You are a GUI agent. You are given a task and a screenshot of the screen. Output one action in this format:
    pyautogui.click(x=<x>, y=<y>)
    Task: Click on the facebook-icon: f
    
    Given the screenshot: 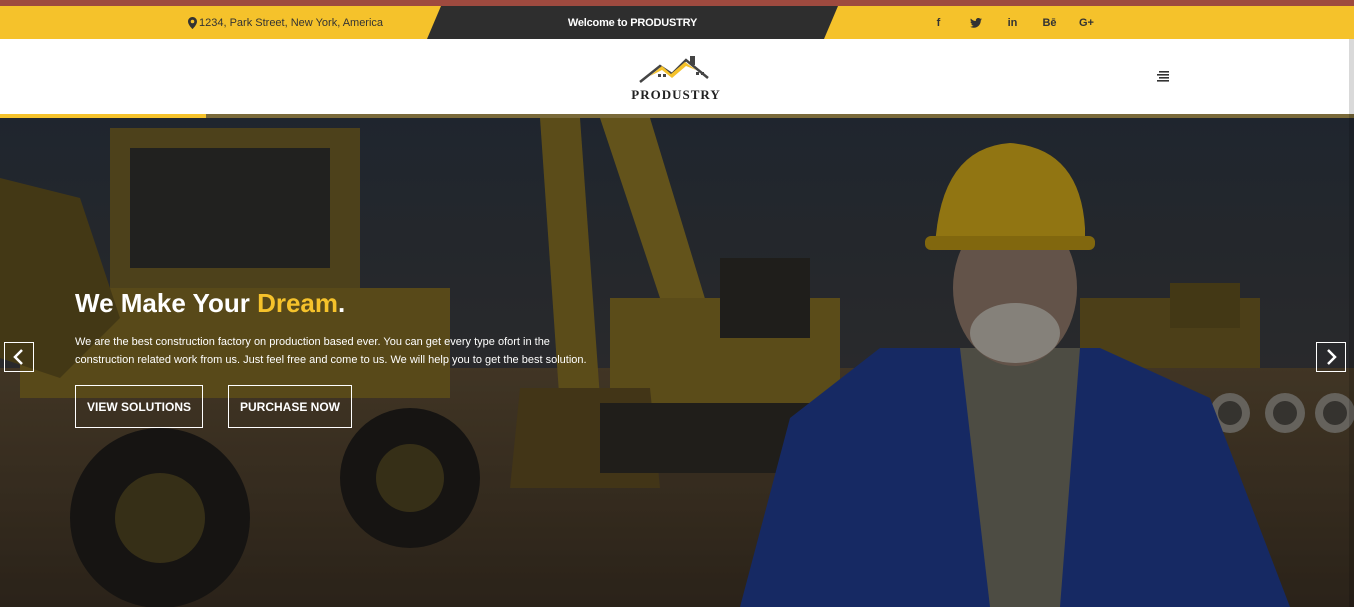 What is the action you would take?
    pyautogui.click(x=938, y=23)
    